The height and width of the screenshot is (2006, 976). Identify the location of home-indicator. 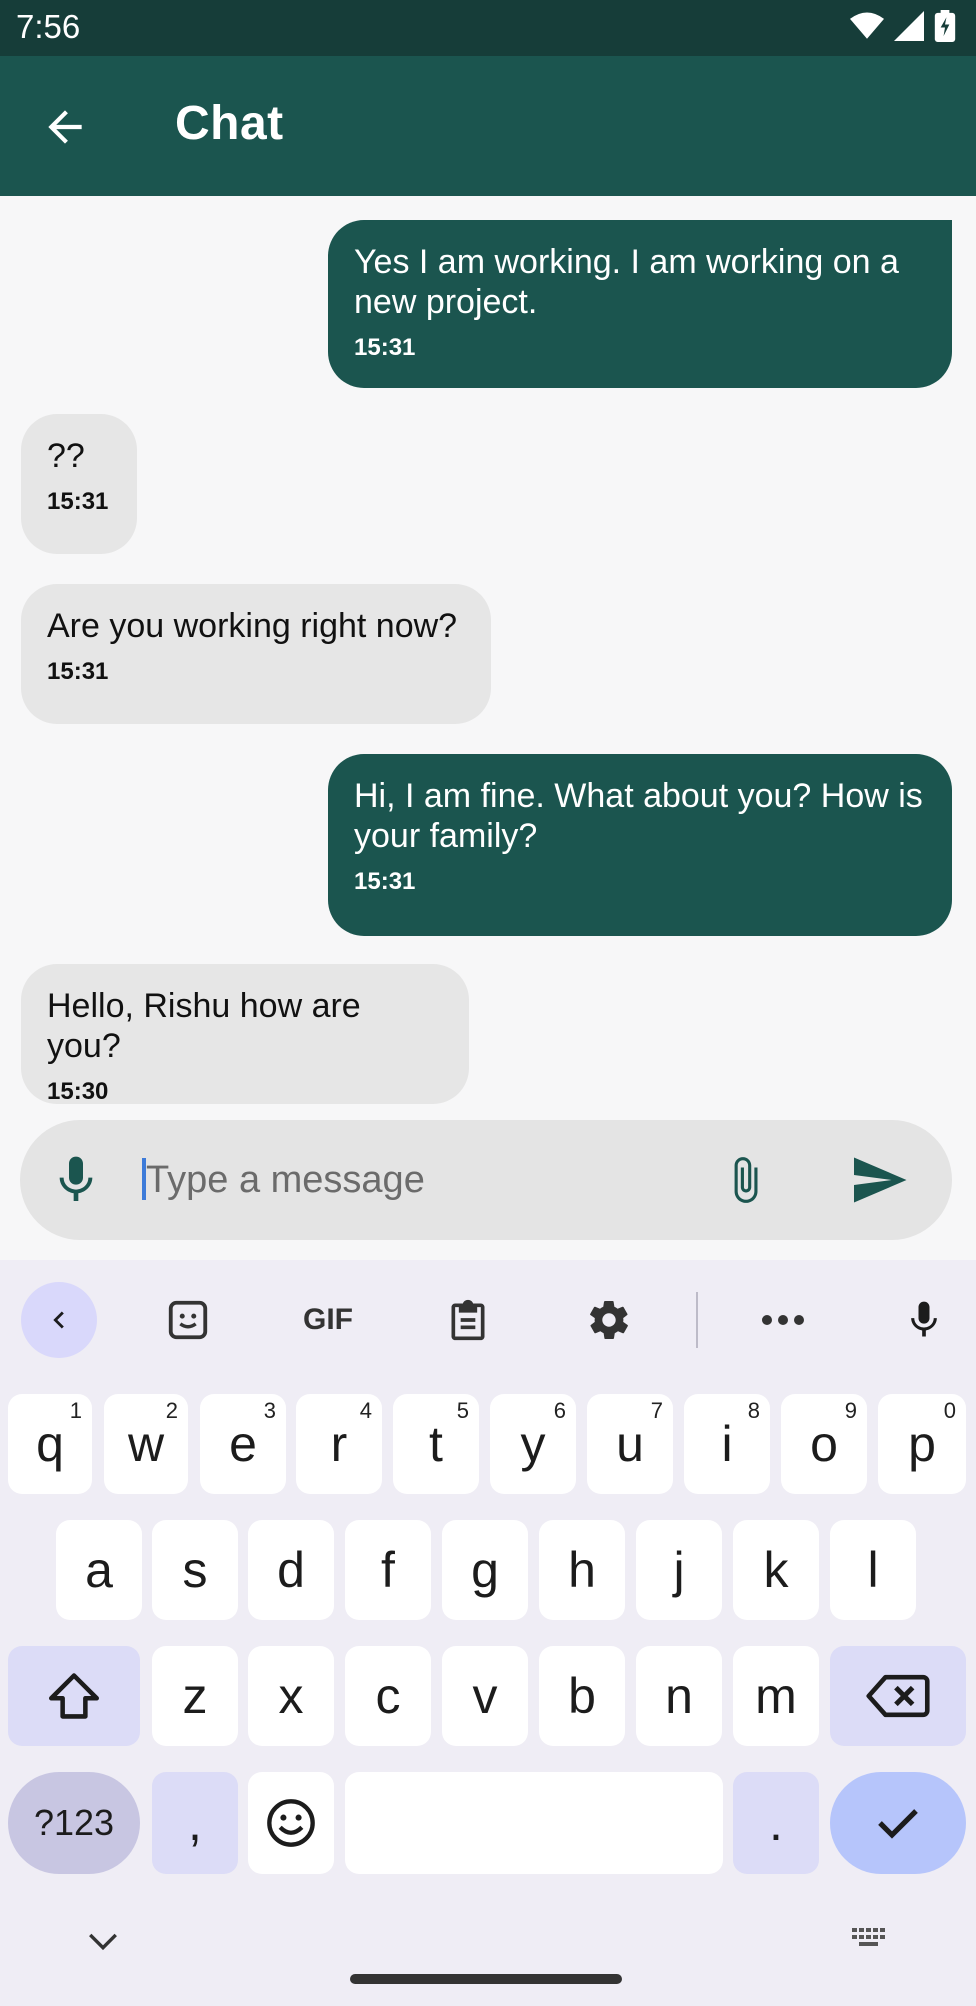
(486, 1979).